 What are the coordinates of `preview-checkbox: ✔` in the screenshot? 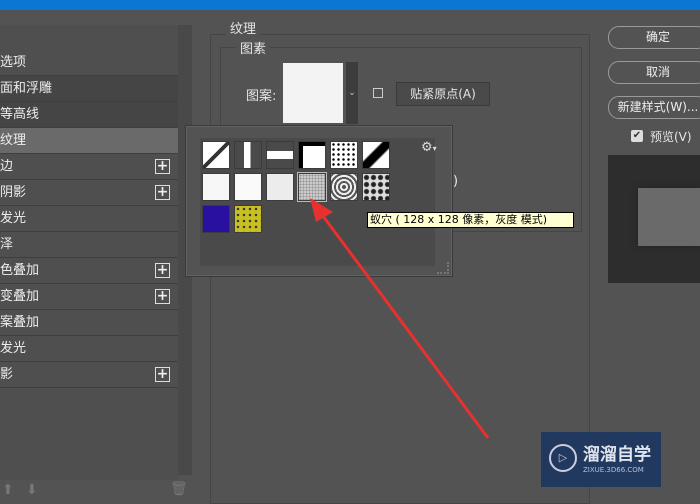 It's located at (637, 136).